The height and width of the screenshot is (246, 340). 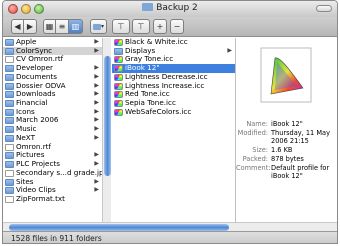 What do you see at coordinates (140, 50) in the screenshot?
I see `list-item-label: Displays` at bounding box center [140, 50].